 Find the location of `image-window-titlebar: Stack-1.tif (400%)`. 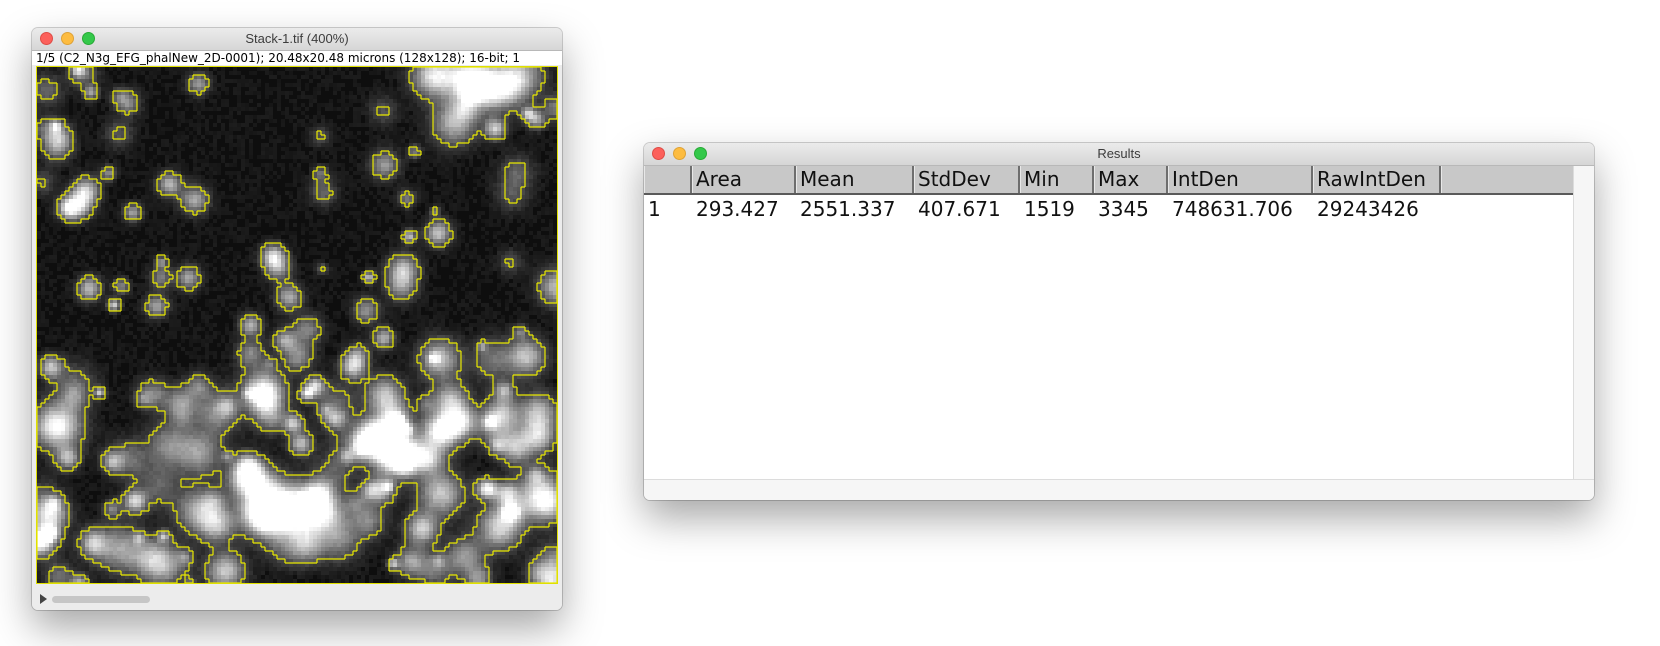

image-window-titlebar: Stack-1.tif (400%) is located at coordinates (297, 39).